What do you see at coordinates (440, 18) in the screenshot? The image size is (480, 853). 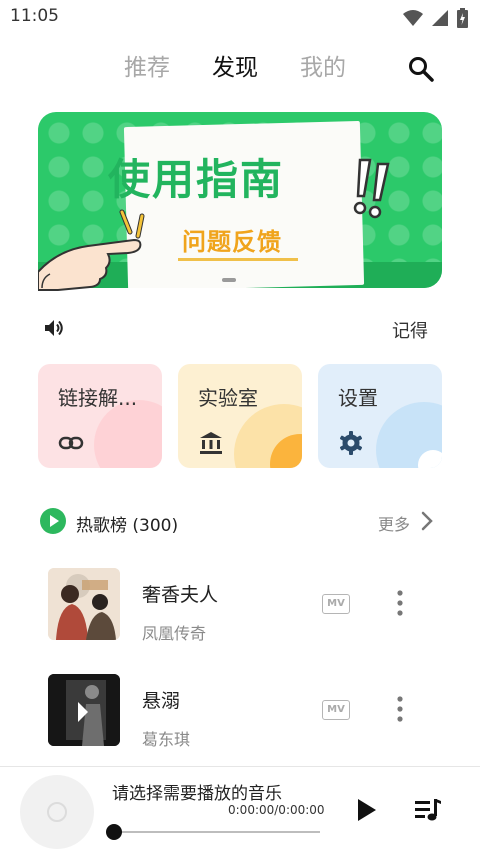 I see `signal-icon` at bounding box center [440, 18].